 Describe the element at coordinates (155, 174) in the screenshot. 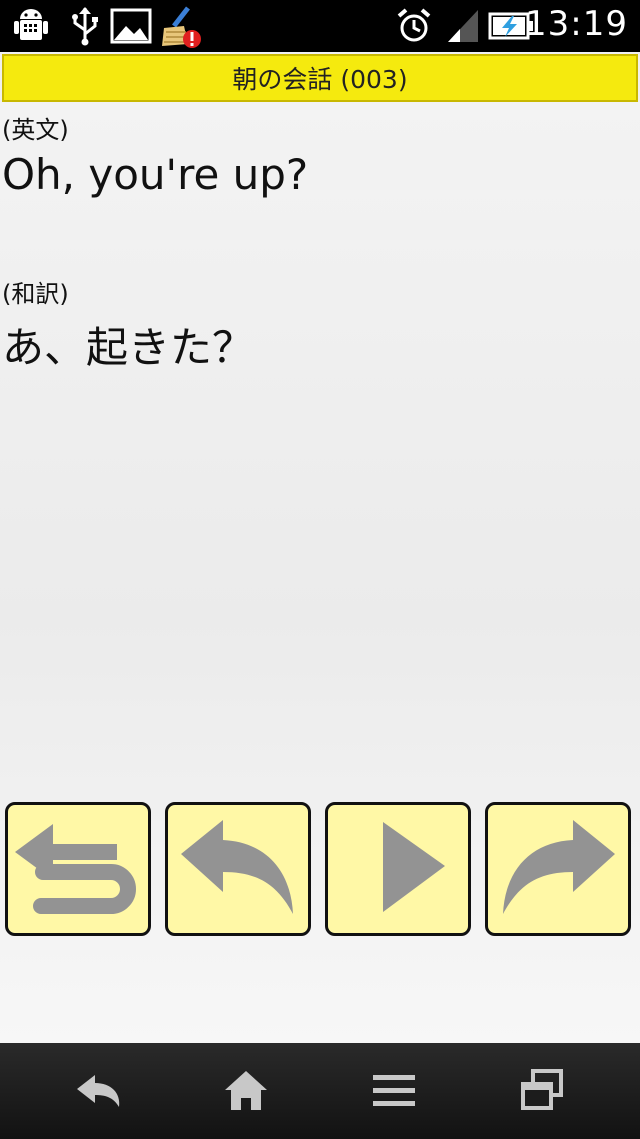

I see `english-sentence: Oh, you're up?` at that location.